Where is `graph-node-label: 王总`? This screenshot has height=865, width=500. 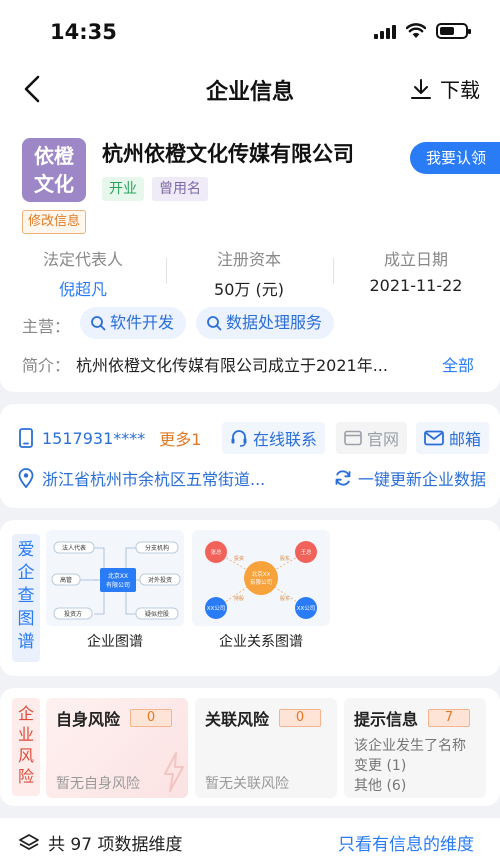
graph-node-label: 王总 is located at coordinates (306, 552).